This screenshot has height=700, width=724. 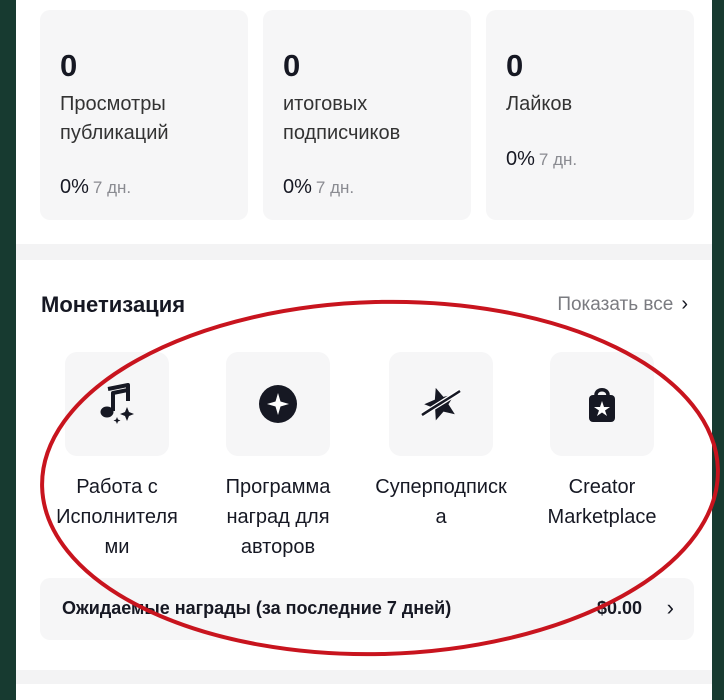 I want to click on stat-card-views: 0 Просмотры публикаций 0% 7 дн., so click(x=144, y=115).